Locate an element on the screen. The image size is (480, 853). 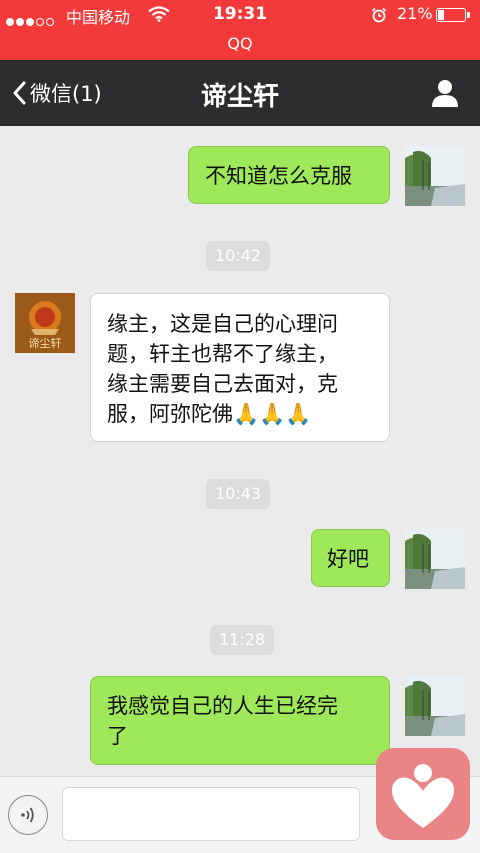
message-text-line: 缘主，这是自己的心理问 is located at coordinates (222, 324).